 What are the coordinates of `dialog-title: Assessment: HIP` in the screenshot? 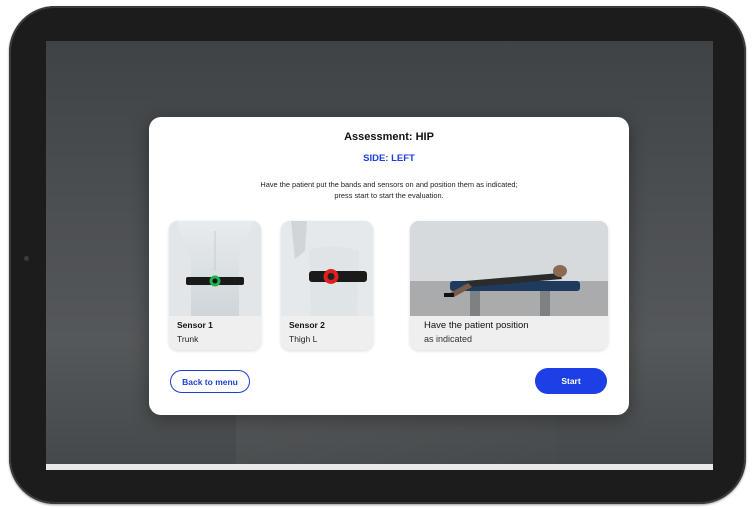 It's located at (389, 137).